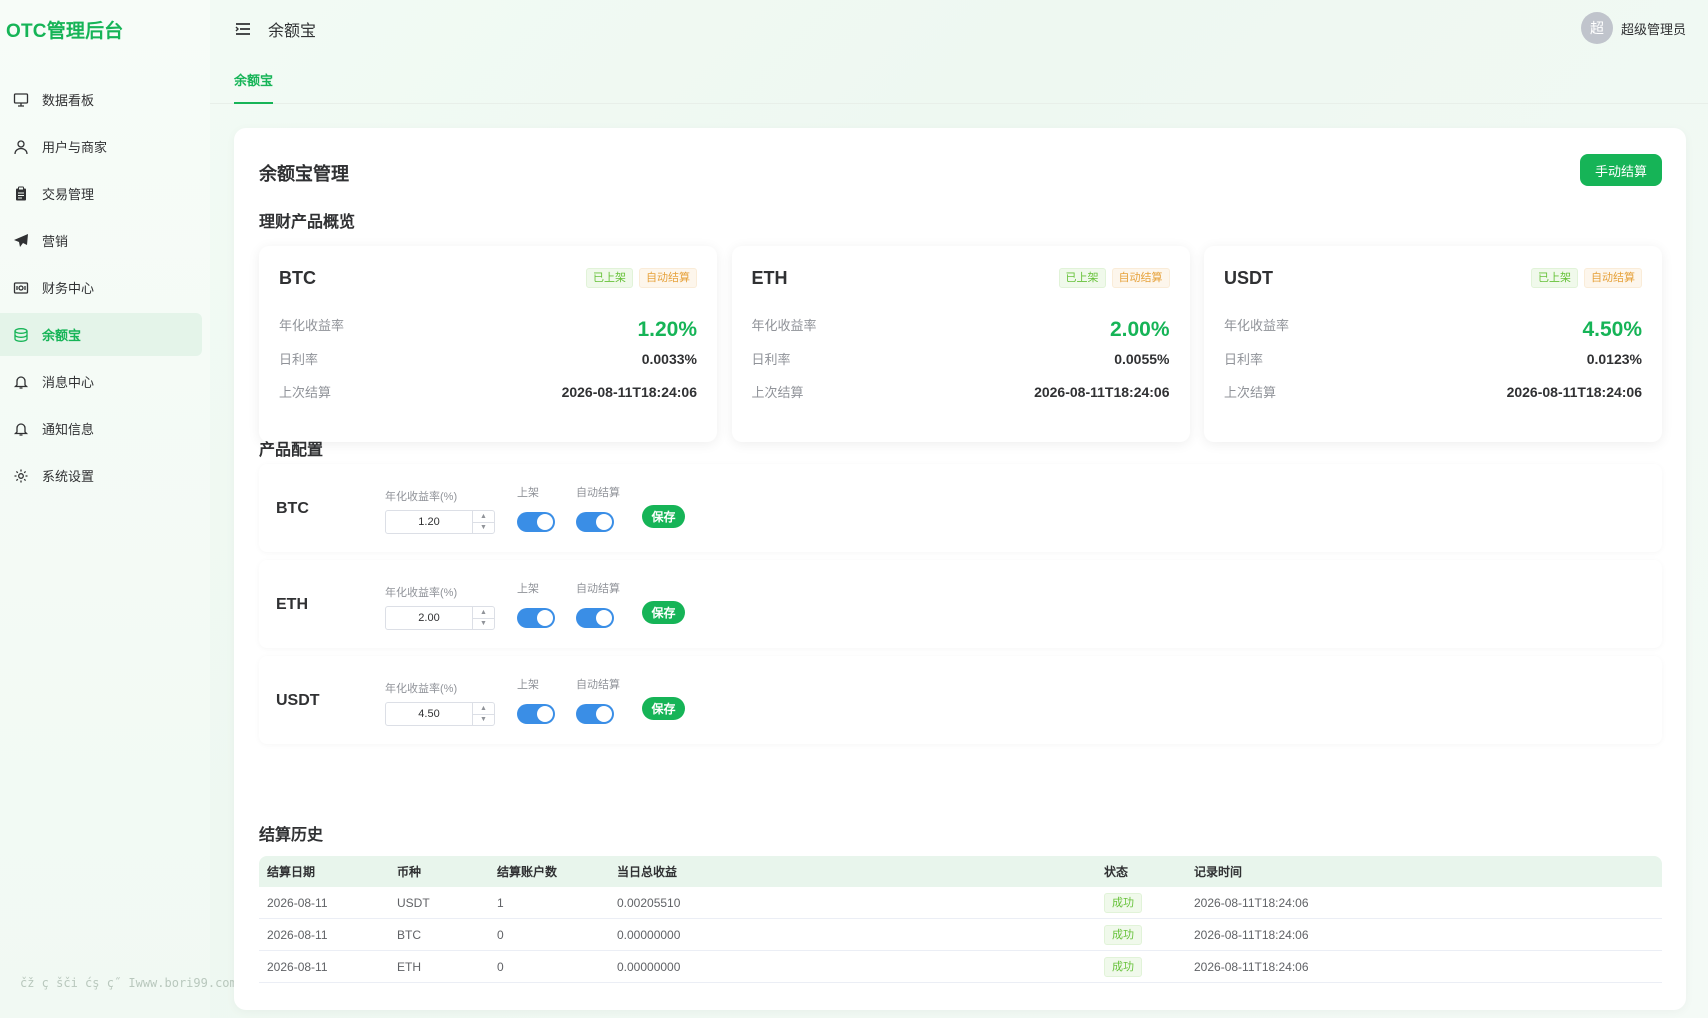 The width and height of the screenshot is (1708, 1018). What do you see at coordinates (409, 934) in the screenshot?
I see `cell-coin: BTC` at bounding box center [409, 934].